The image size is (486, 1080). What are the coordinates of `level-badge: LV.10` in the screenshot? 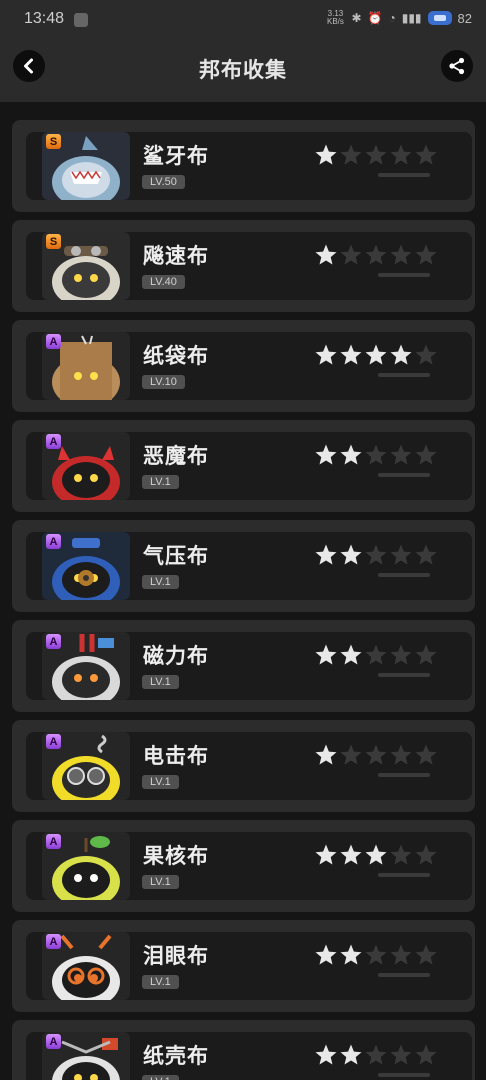 It's located at (163, 382).